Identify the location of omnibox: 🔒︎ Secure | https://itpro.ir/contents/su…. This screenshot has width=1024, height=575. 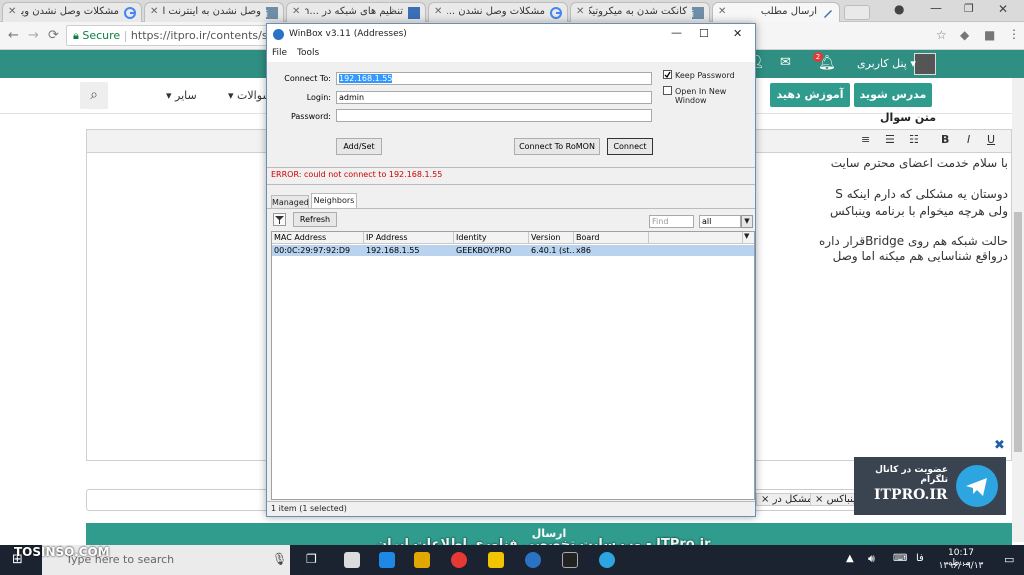
(168, 35).